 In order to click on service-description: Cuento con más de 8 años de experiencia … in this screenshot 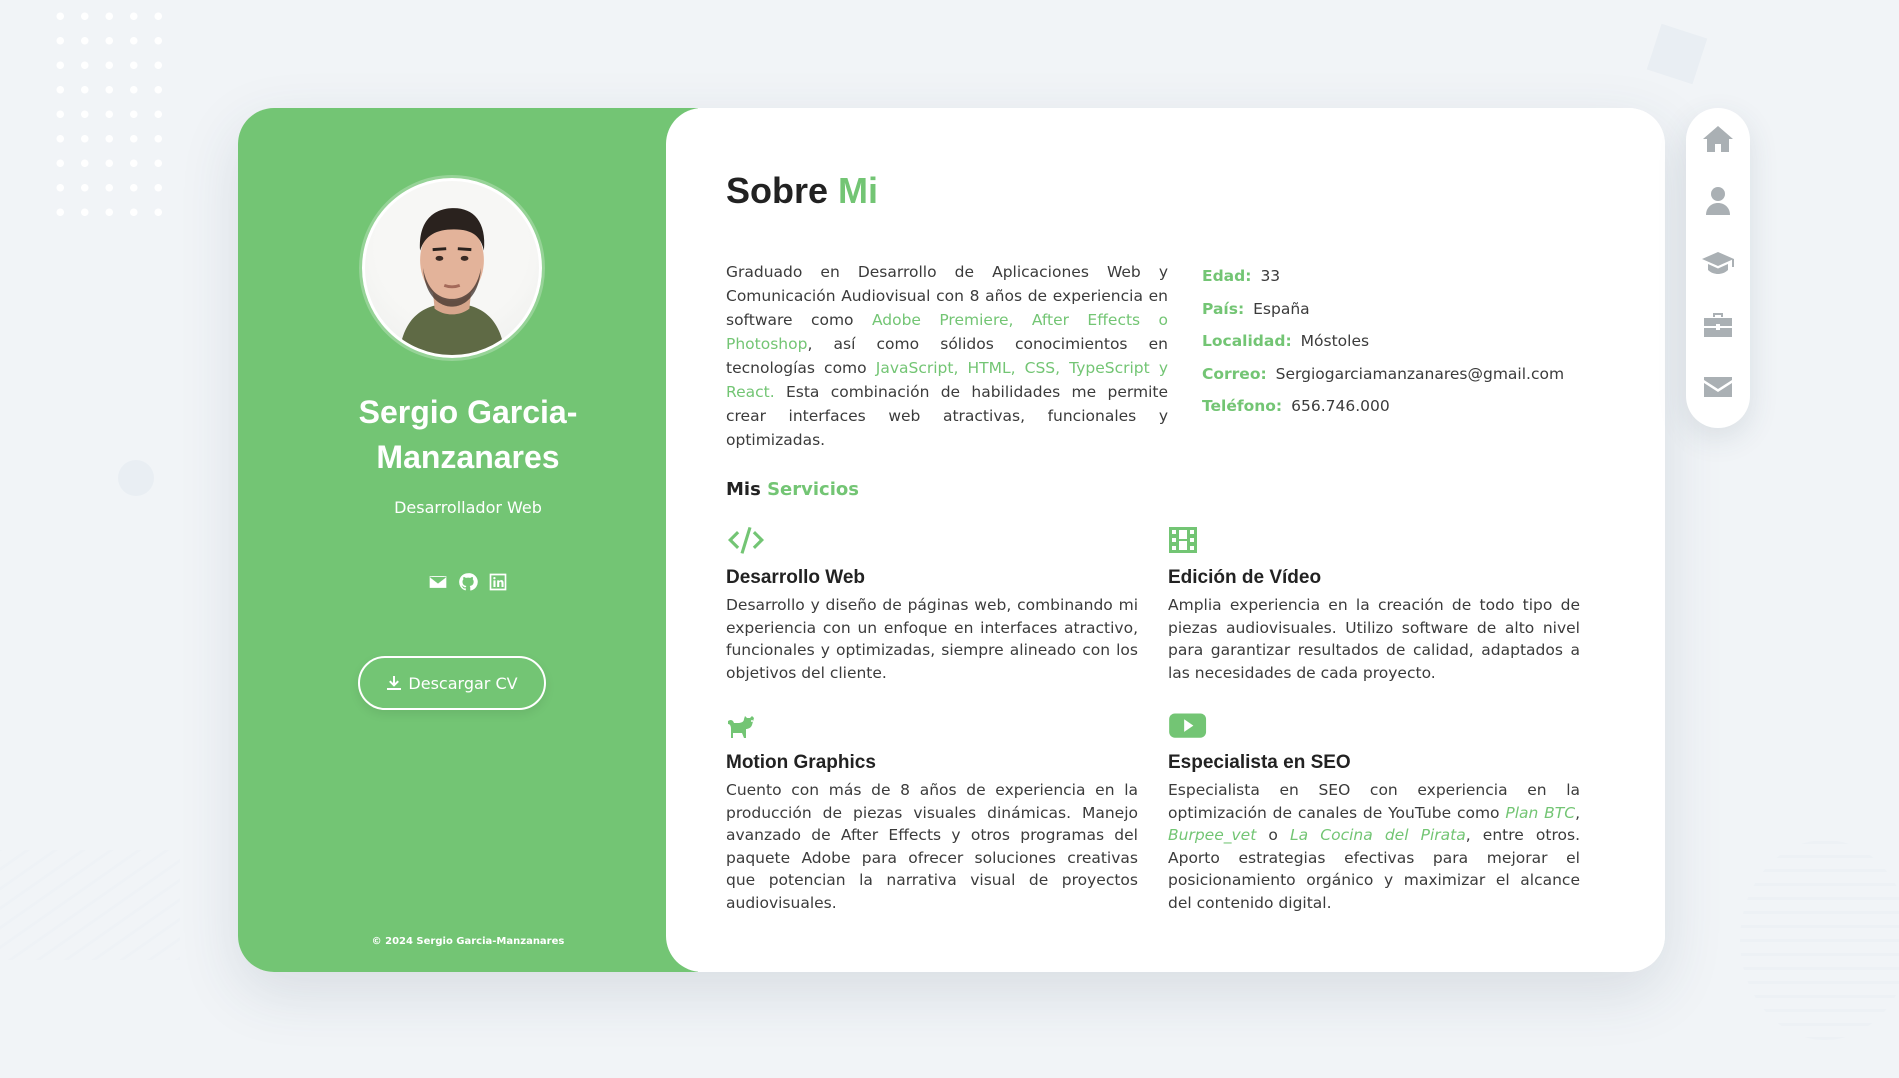, I will do `click(932, 846)`.